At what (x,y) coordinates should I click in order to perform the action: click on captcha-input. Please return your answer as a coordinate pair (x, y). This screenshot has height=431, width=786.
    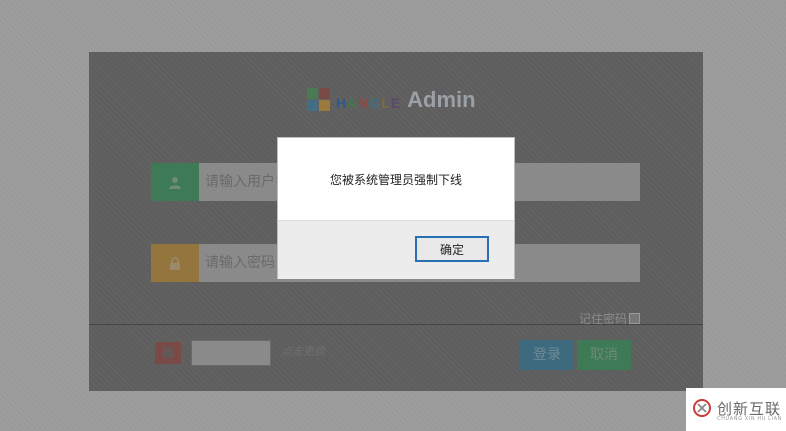
    Looking at the image, I should click on (231, 353).